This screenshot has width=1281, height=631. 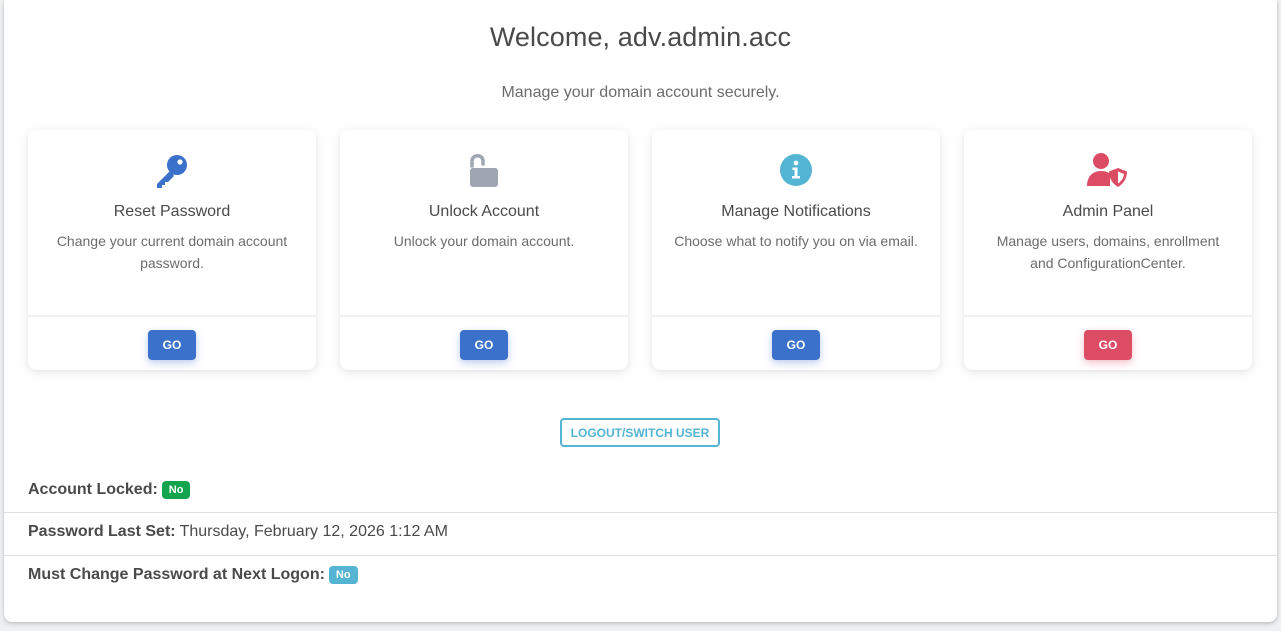 What do you see at coordinates (102, 531) in the screenshot?
I see `password-last-set-label: Password Last Set:` at bounding box center [102, 531].